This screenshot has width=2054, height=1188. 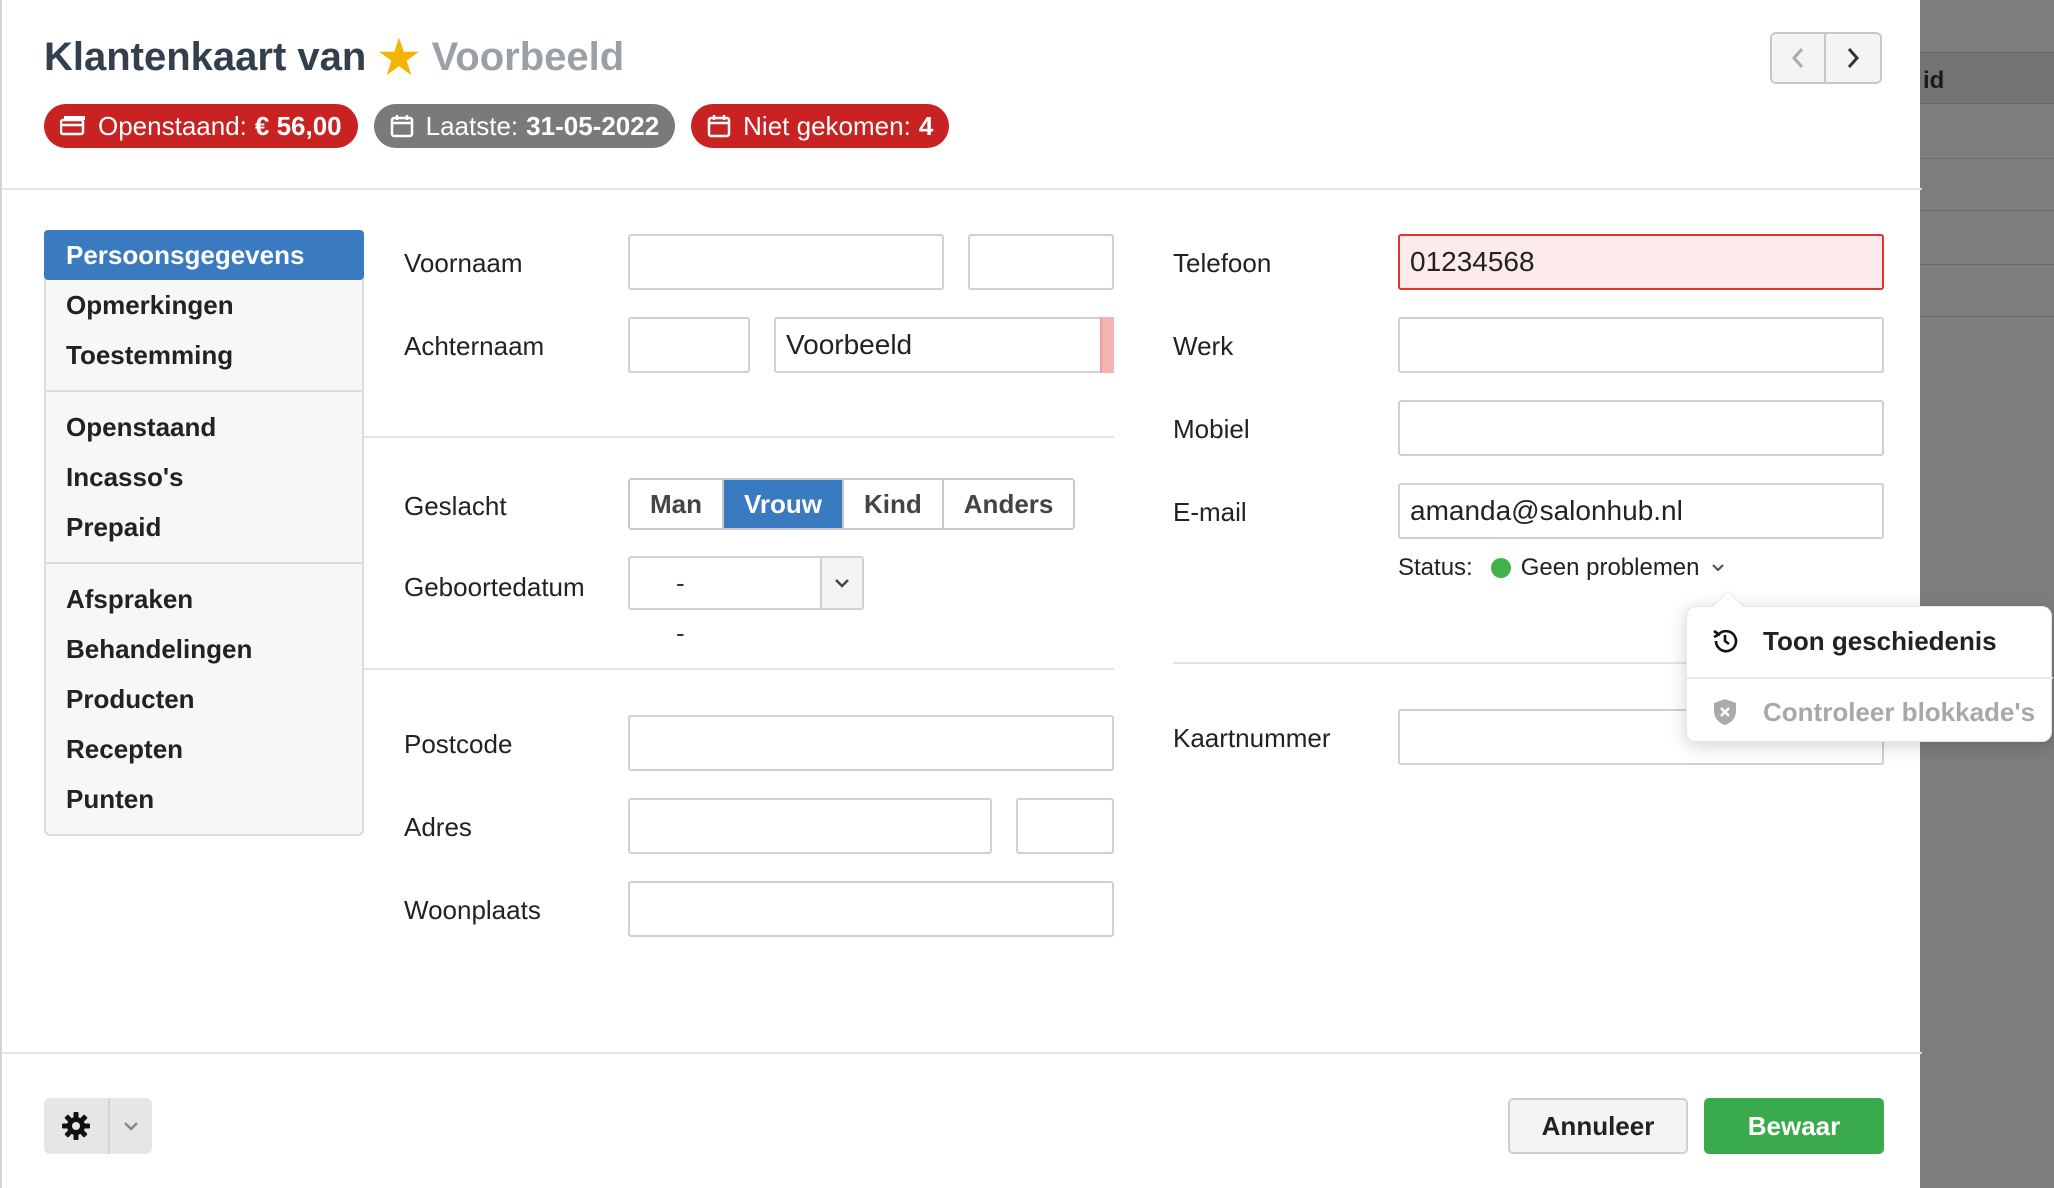 What do you see at coordinates (1203, 346) in the screenshot?
I see `werk-label: Werk` at bounding box center [1203, 346].